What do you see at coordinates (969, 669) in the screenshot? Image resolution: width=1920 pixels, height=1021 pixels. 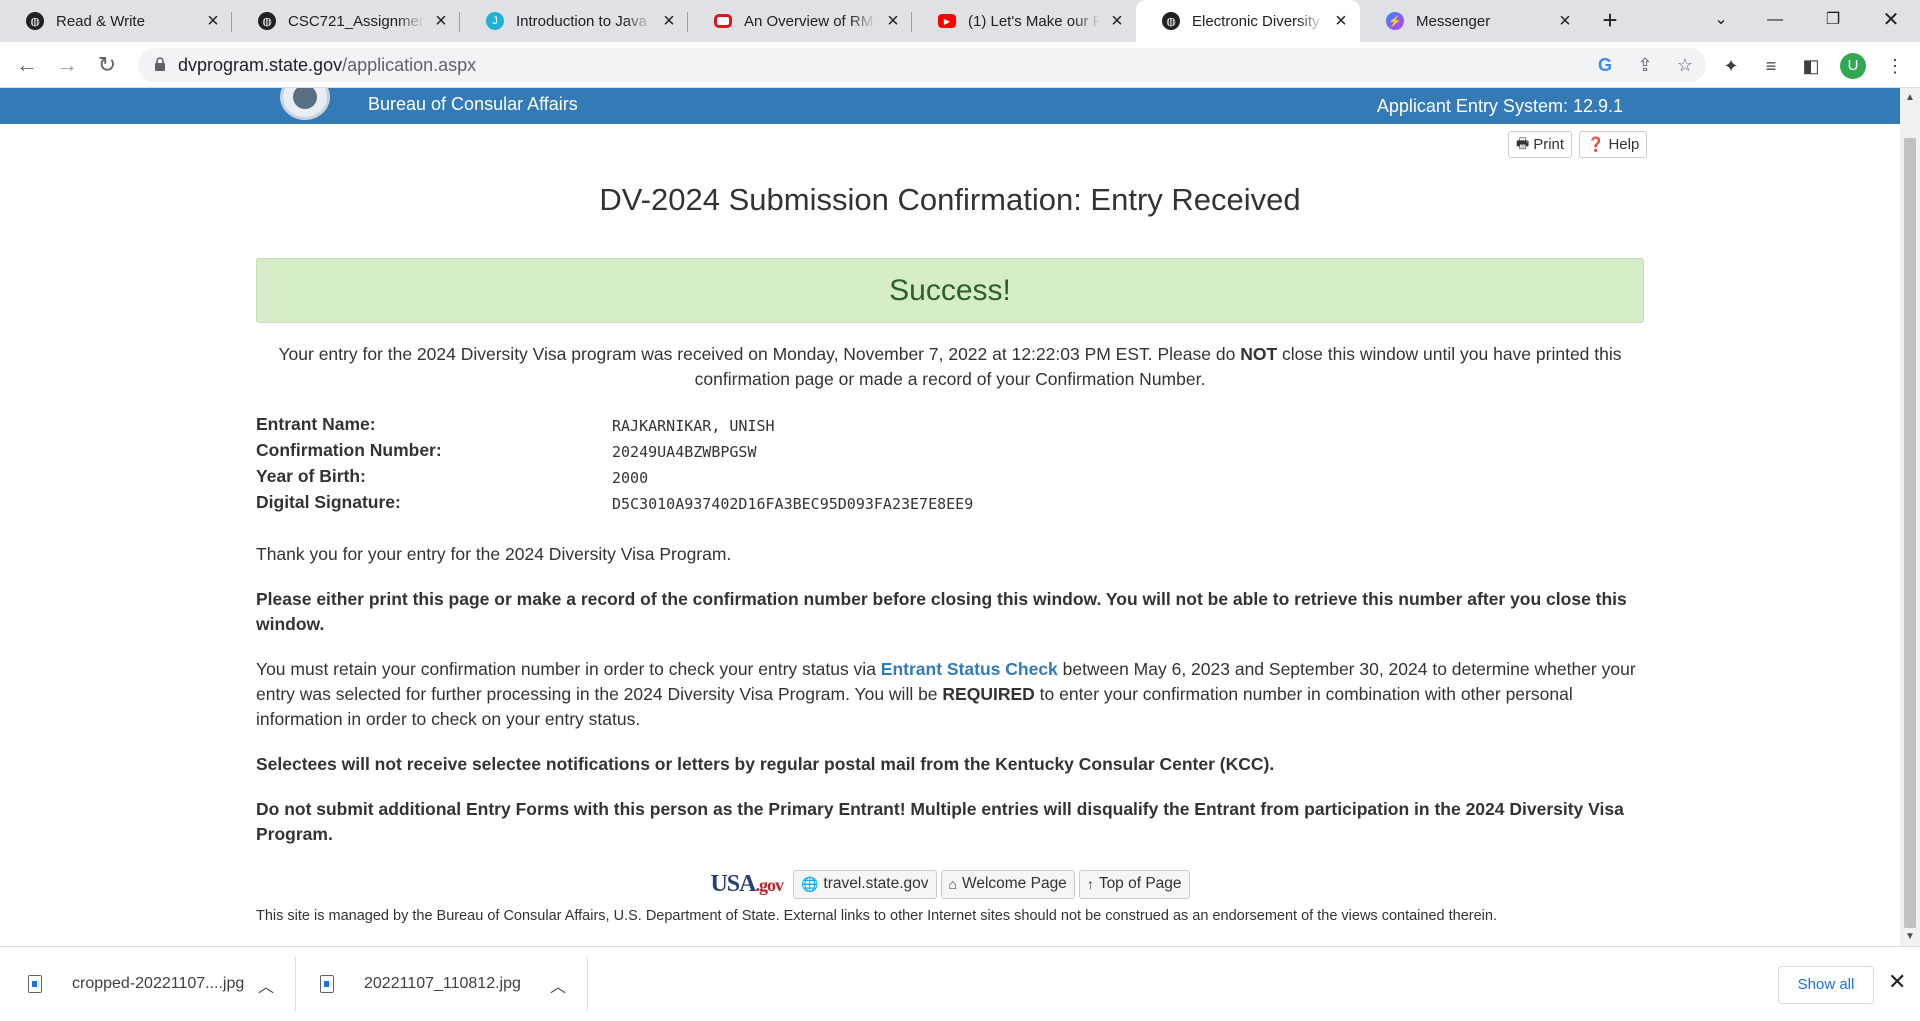 I see `entrant-status-check-link: Entrant Status Check` at bounding box center [969, 669].